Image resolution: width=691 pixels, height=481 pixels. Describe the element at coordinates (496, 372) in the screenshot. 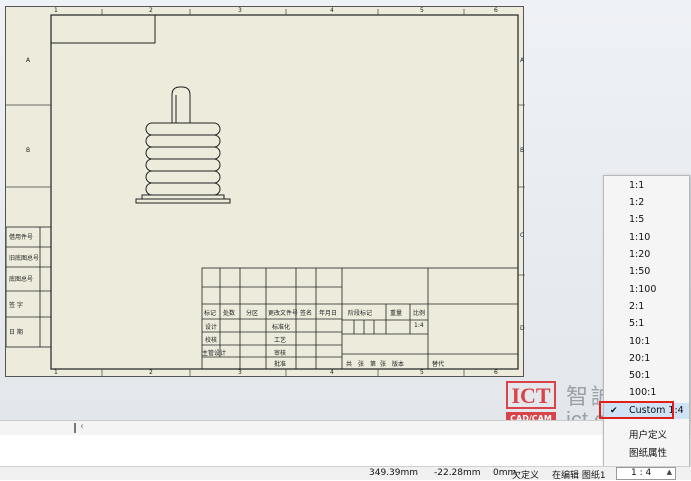

I see `zone-bottom-6: 6` at that location.